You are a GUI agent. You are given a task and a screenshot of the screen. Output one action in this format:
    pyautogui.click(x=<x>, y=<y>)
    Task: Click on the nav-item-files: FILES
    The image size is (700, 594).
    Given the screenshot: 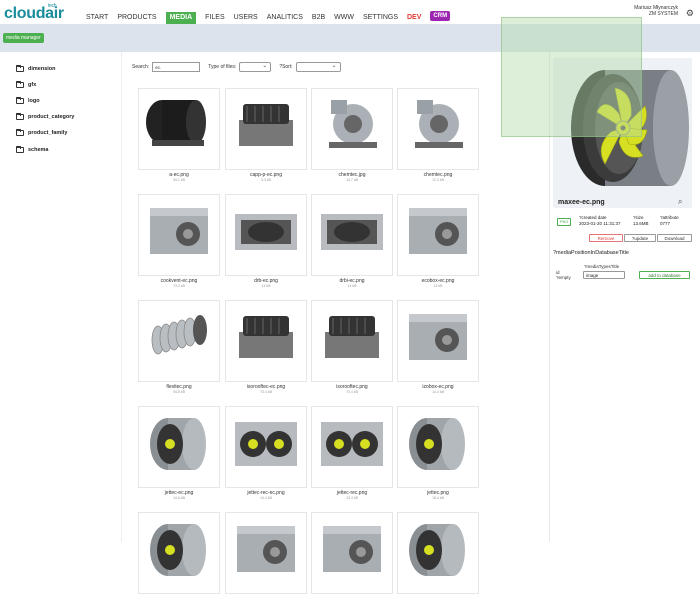 What is the action you would take?
    pyautogui.click(x=214, y=18)
    